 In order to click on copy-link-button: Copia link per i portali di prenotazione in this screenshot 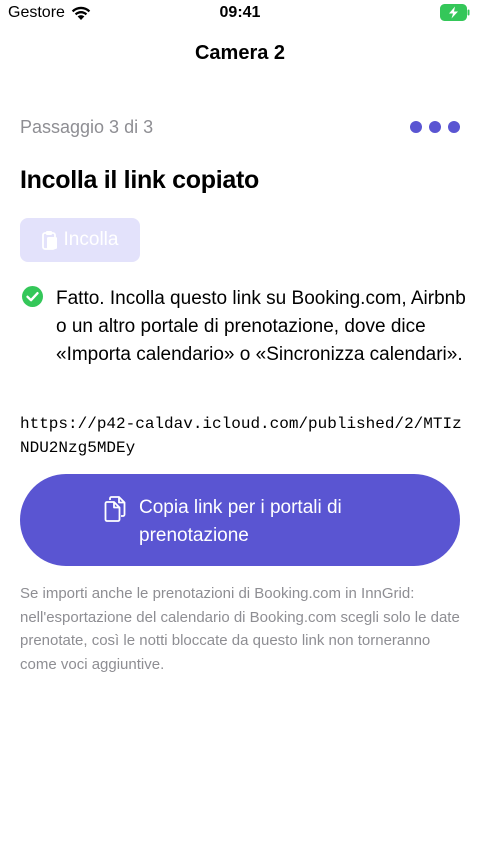, I will do `click(240, 520)`.